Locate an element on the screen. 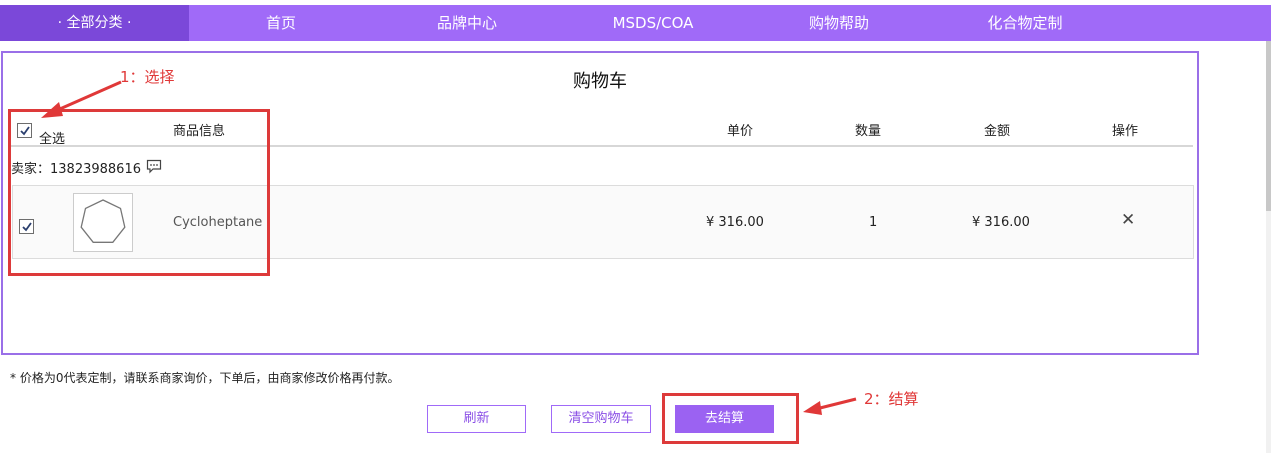  amount-value: ¥ 316.00 is located at coordinates (1001, 222).